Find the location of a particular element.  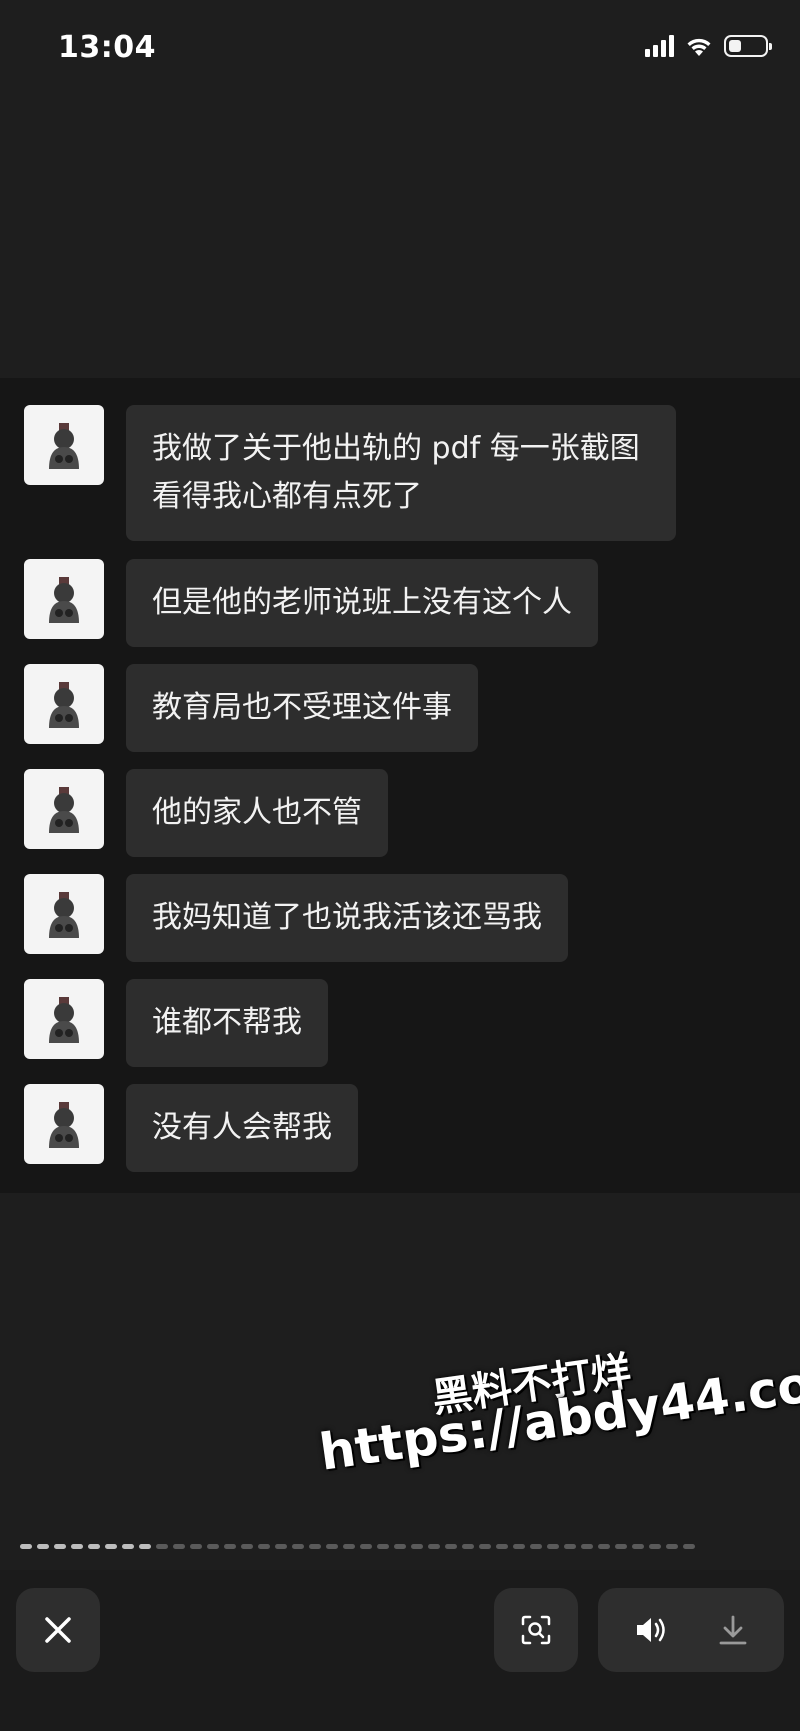

close-icon is located at coordinates (58, 1630).